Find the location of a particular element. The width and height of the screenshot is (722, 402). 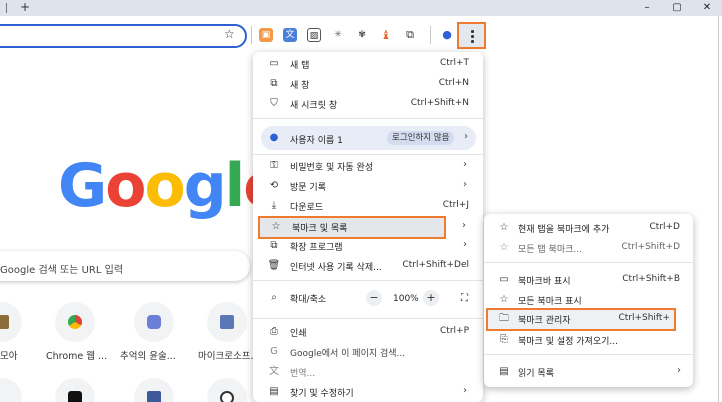

reading-list-icon: ▤ is located at coordinates (504, 371).